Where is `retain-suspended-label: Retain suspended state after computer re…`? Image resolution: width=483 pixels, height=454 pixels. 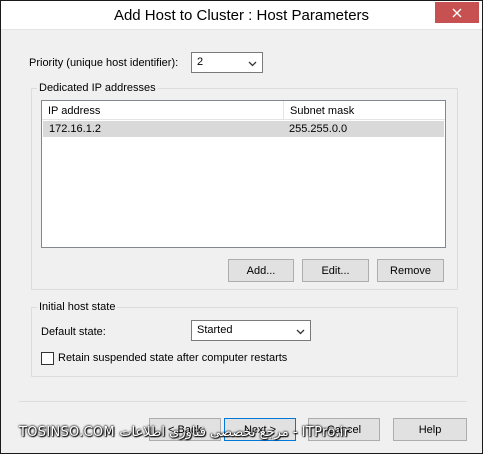 retain-suspended-label: Retain suspended state after computer re… is located at coordinates (172, 358).